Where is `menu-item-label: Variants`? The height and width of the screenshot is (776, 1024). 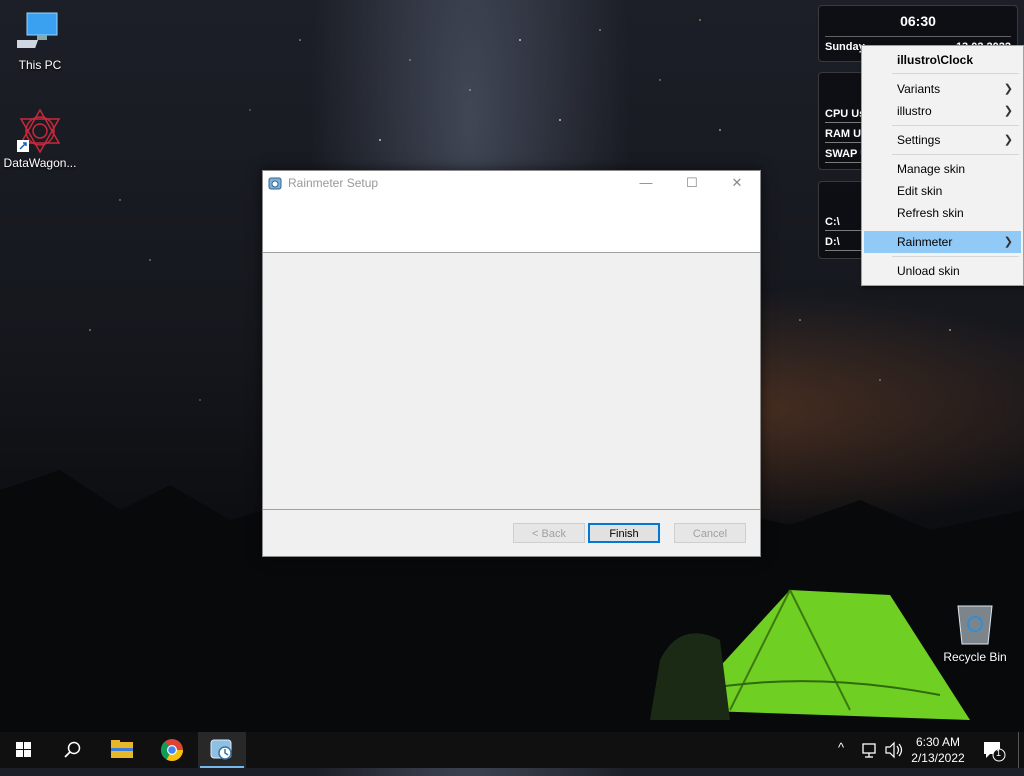
menu-item-label: Variants is located at coordinates (919, 89).